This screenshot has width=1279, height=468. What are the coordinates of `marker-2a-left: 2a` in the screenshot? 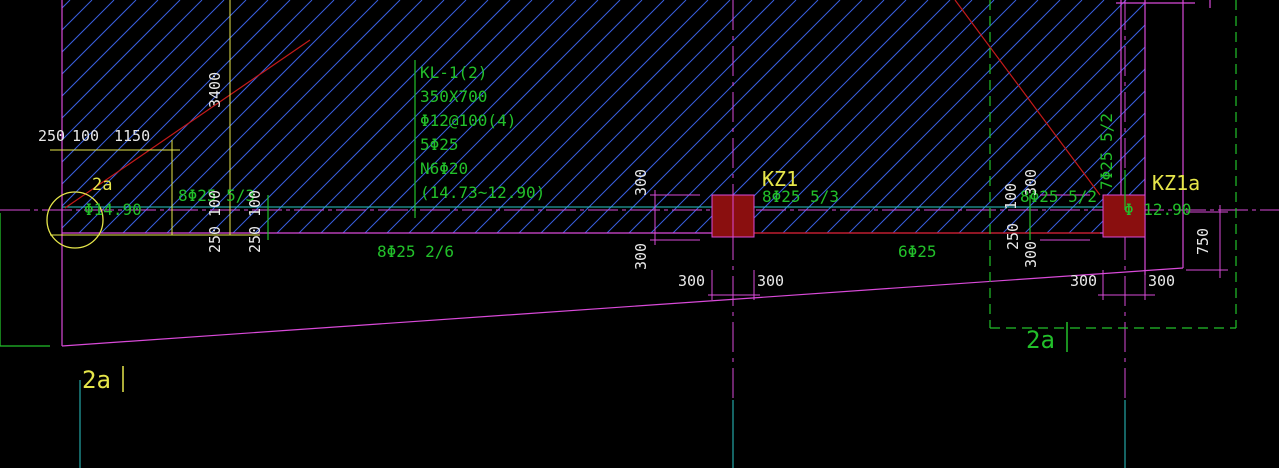 It's located at (96, 380).